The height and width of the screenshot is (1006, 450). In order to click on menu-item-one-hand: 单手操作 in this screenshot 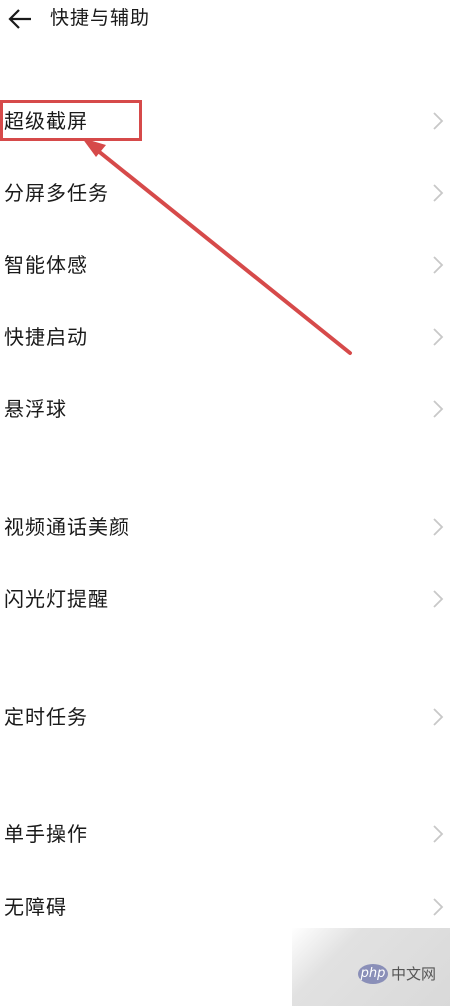, I will do `click(225, 835)`.